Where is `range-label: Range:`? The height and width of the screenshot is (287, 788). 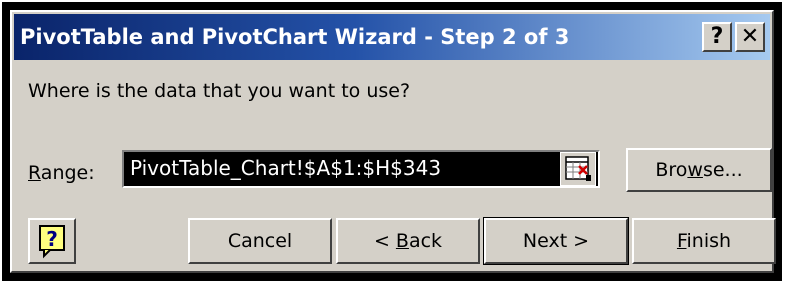 range-label: Range: is located at coordinates (61, 173).